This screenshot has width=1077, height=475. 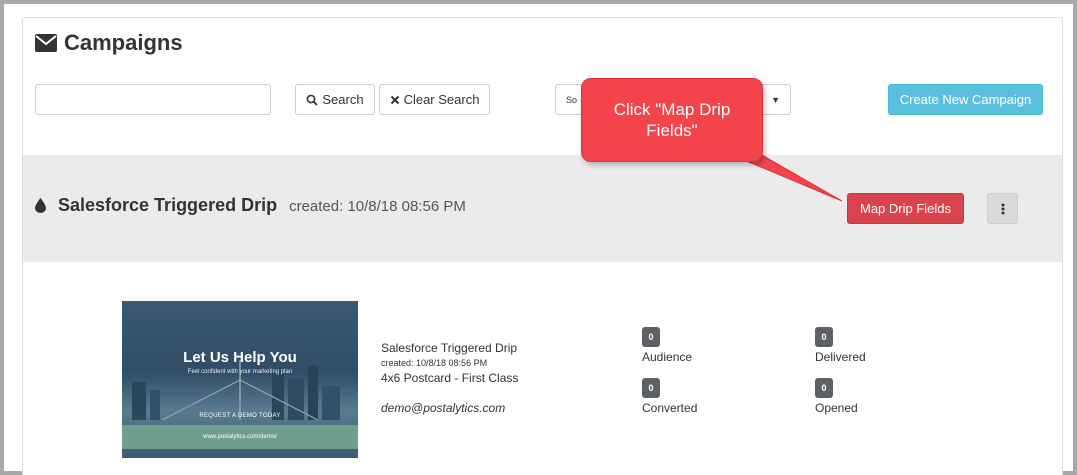 I want to click on stat-audience: 0 Audience, so click(x=667, y=345).